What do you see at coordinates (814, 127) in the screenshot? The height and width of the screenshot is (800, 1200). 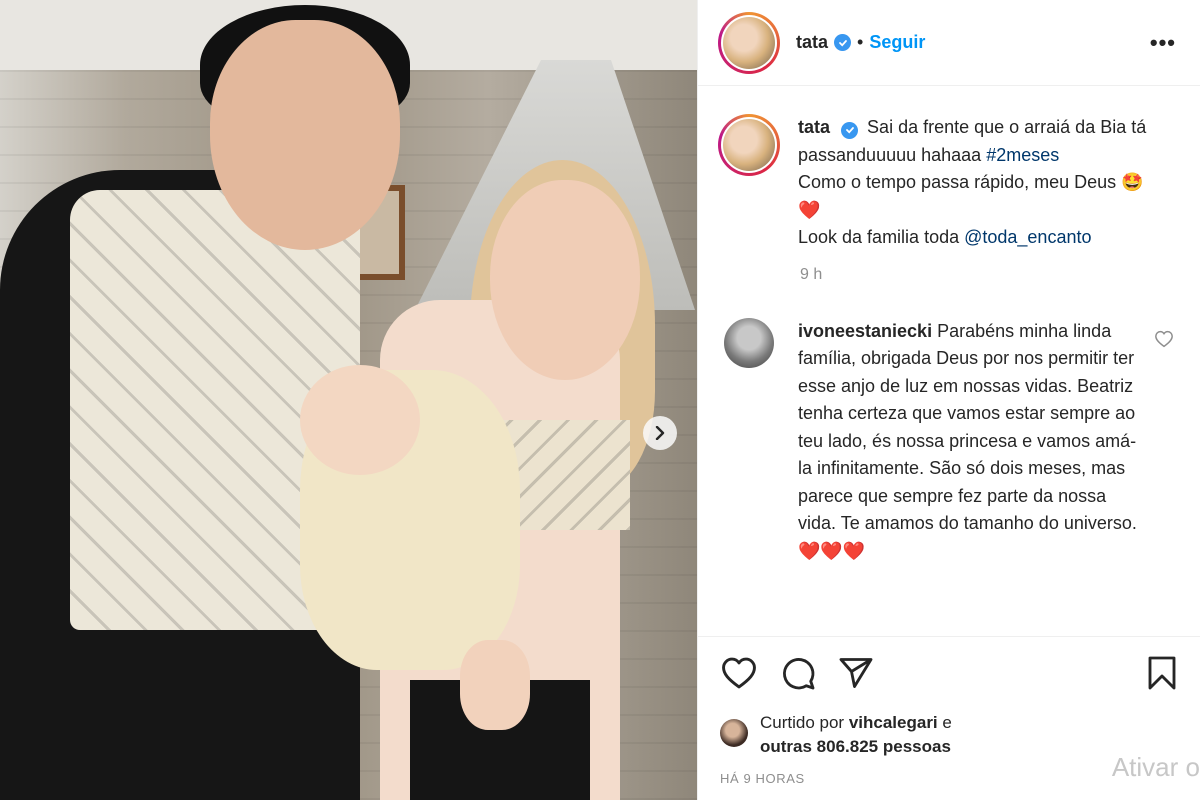 I see `caption-username: tata` at bounding box center [814, 127].